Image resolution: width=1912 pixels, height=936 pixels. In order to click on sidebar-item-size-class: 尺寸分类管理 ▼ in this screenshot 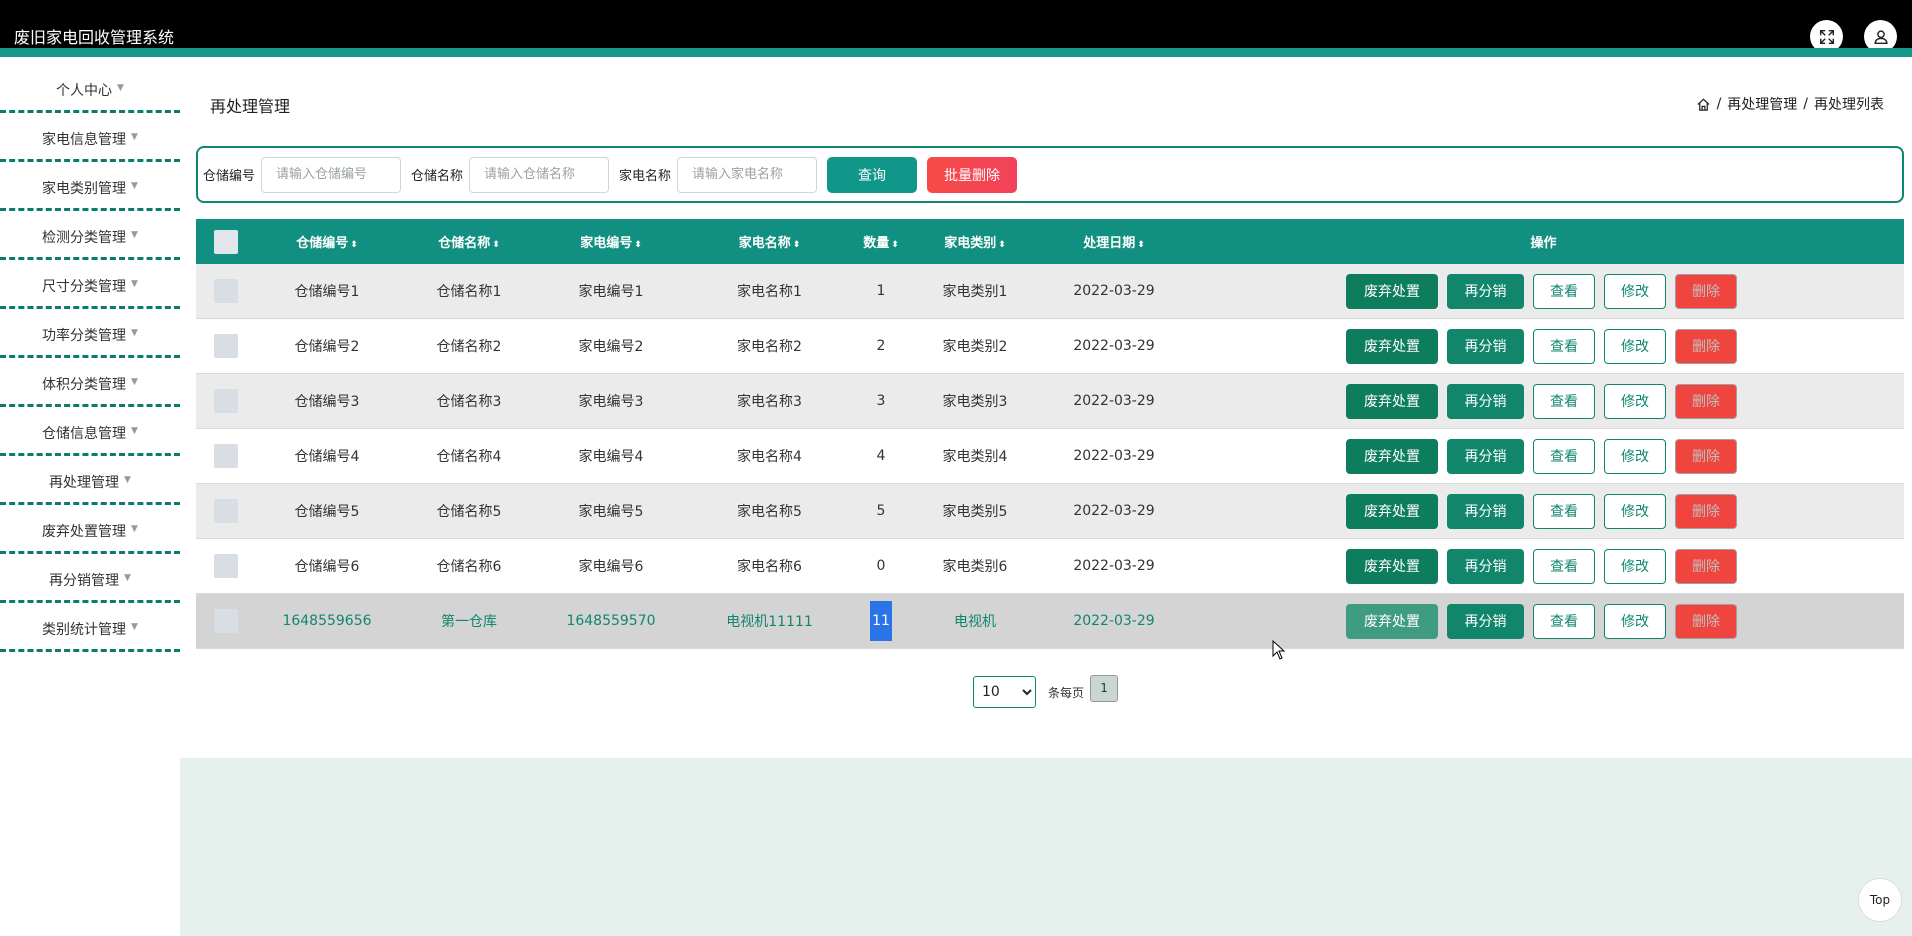, I will do `click(90, 284)`.